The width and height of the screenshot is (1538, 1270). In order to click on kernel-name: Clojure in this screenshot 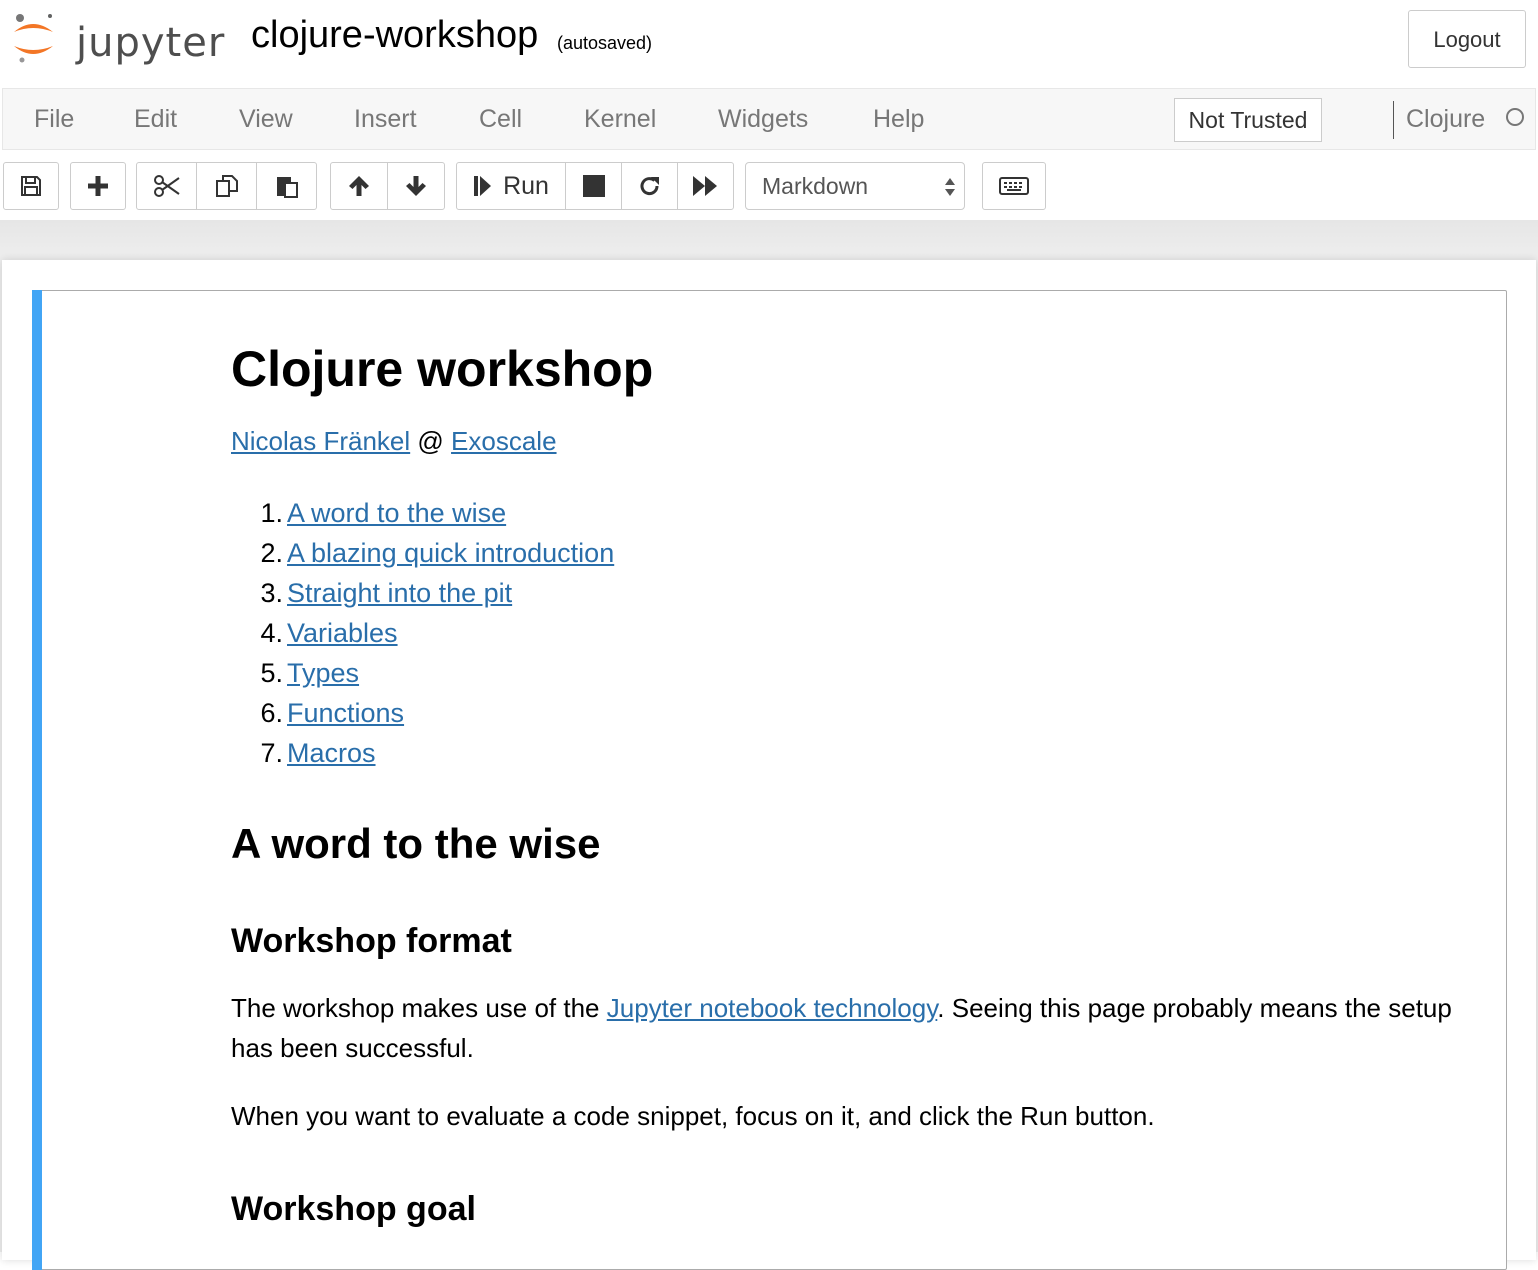, I will do `click(1445, 119)`.